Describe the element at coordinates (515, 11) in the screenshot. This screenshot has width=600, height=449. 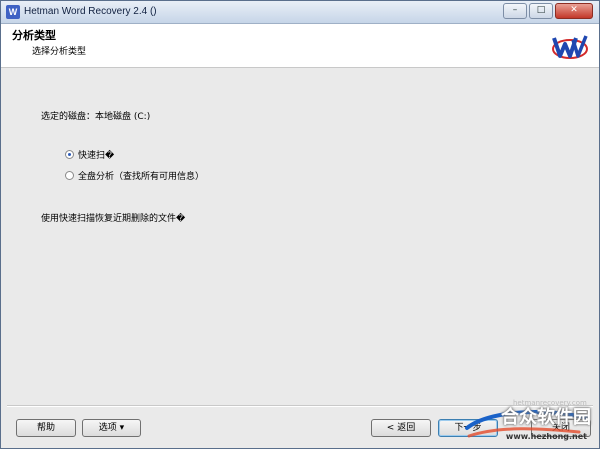
I see `minimize-button: –` at that location.